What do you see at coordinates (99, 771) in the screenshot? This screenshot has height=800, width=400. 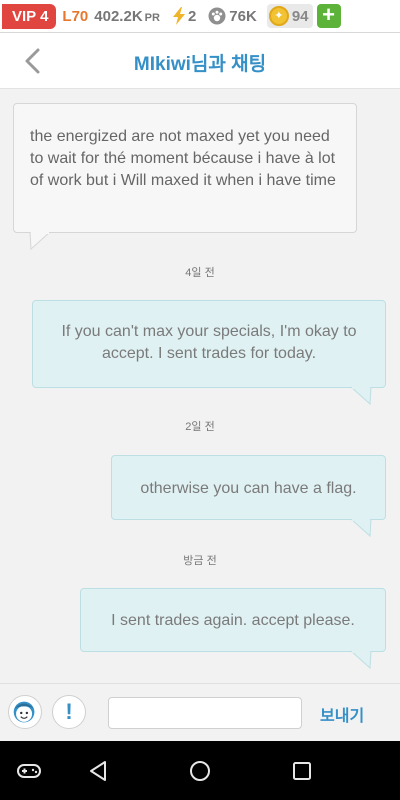 I see `back-triangle-icon` at bounding box center [99, 771].